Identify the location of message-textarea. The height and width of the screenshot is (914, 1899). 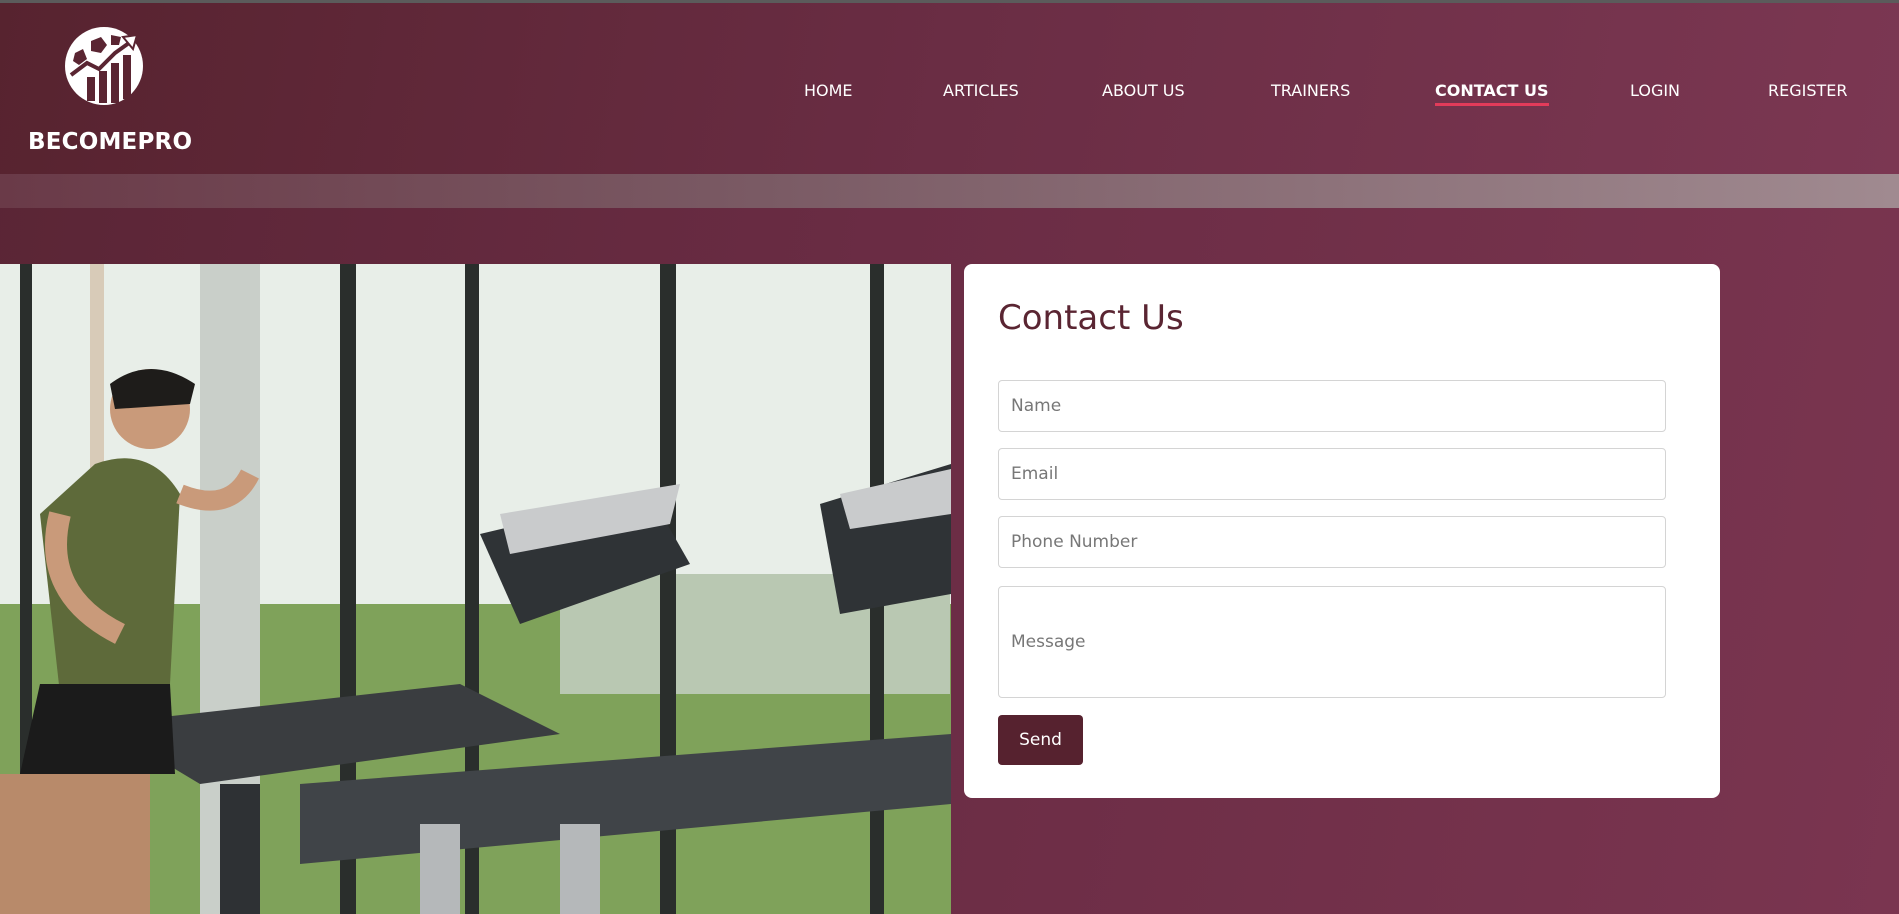
(1332, 642).